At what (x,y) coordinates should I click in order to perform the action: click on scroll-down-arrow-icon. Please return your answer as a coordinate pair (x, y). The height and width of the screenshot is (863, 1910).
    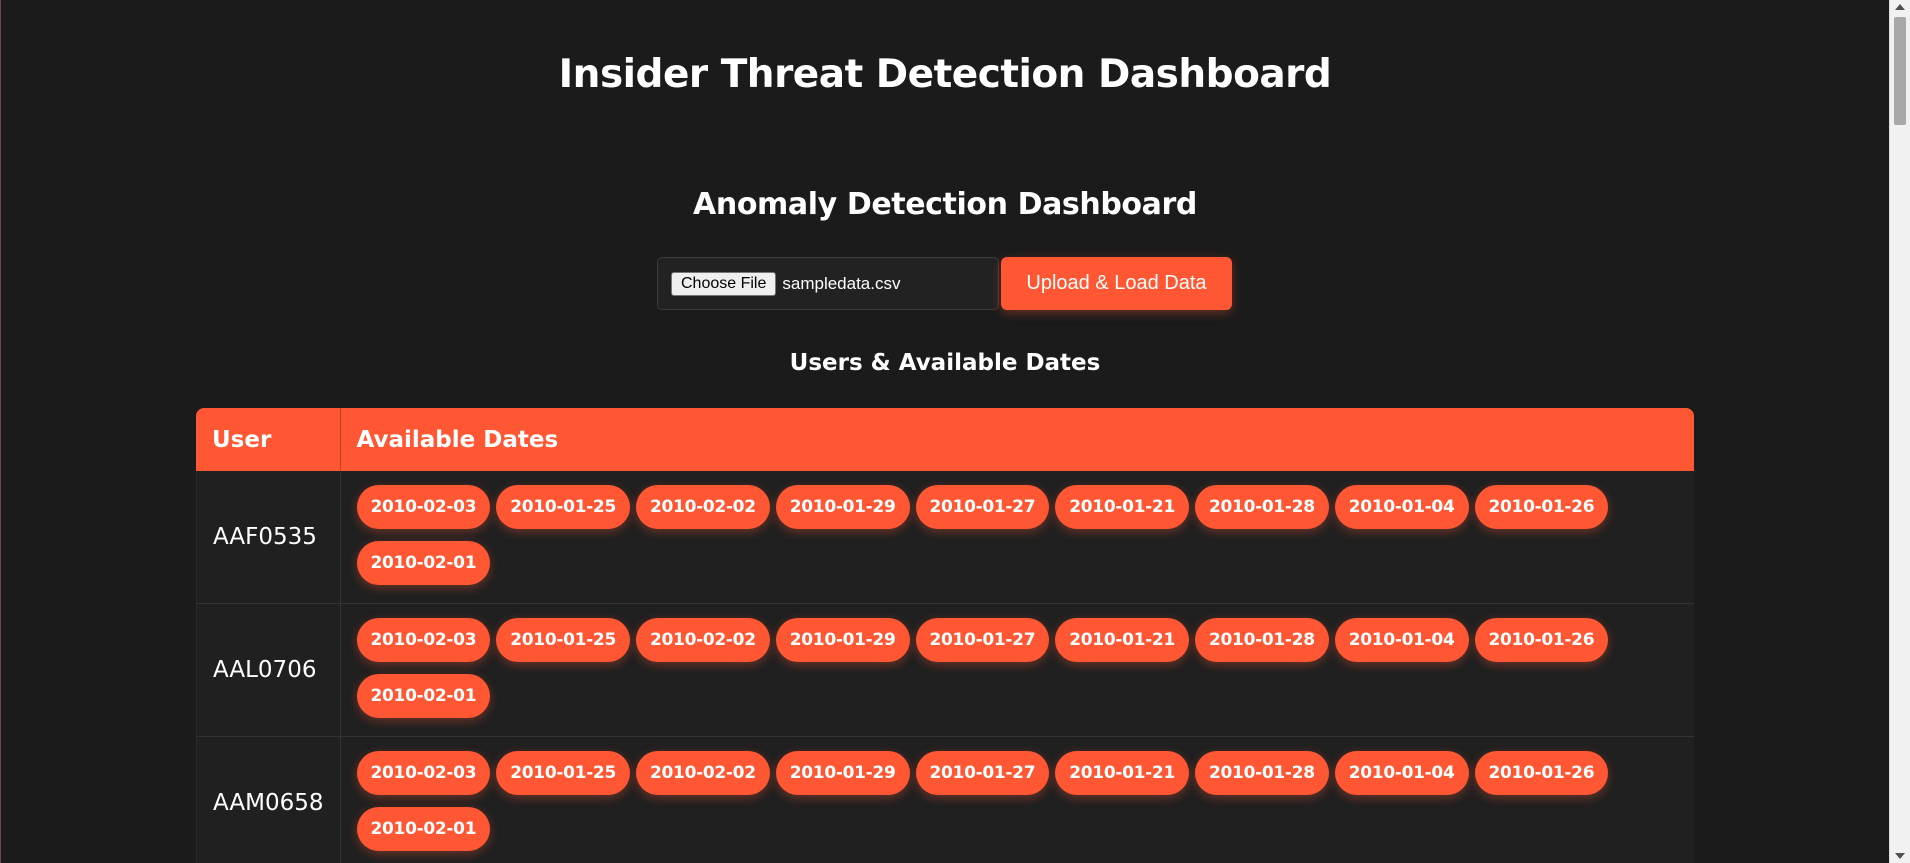
    Looking at the image, I should click on (1900, 856).